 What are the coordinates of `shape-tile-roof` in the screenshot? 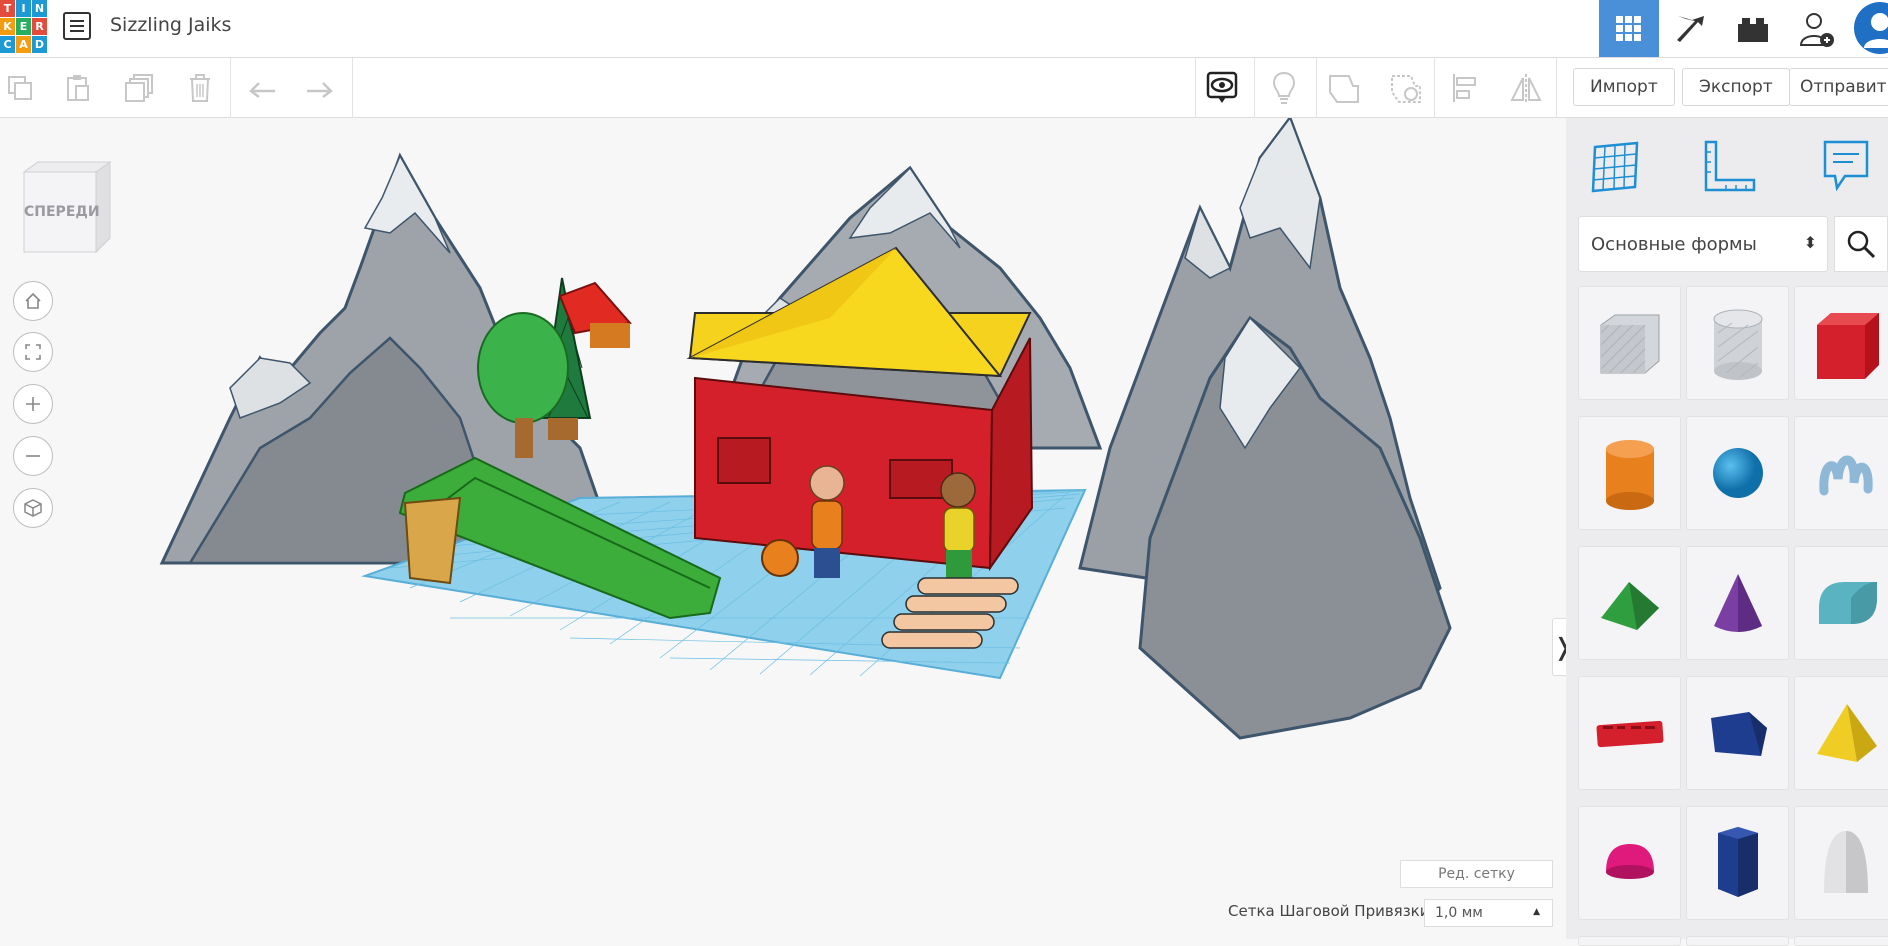 It's located at (1629, 603).